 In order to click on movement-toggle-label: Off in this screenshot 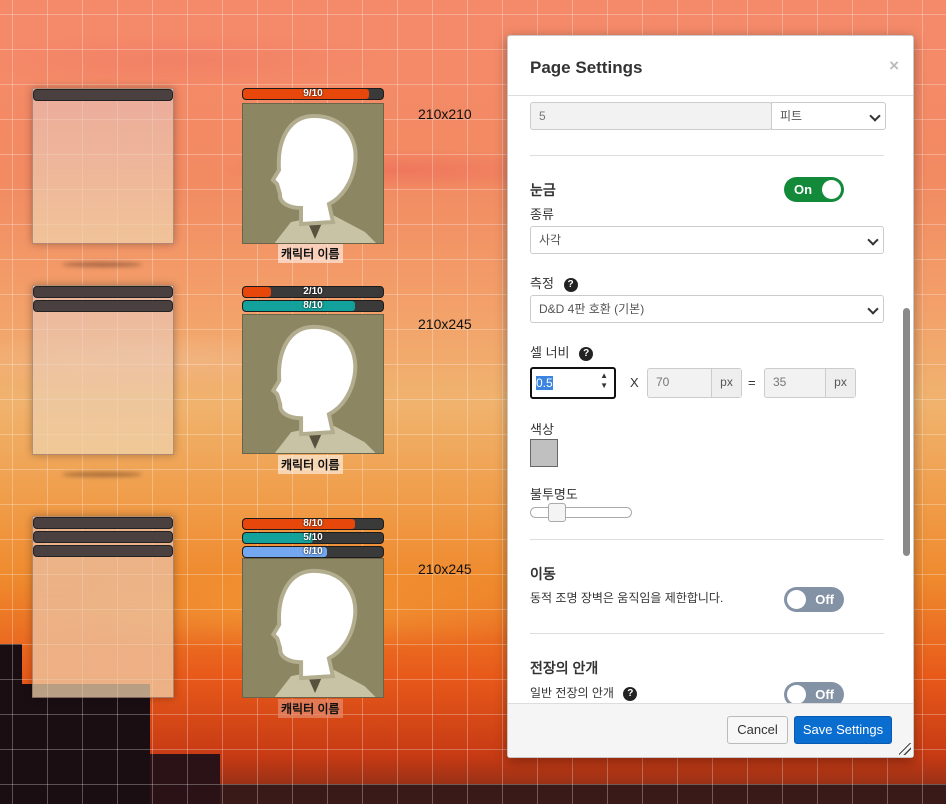, I will do `click(824, 599)`.